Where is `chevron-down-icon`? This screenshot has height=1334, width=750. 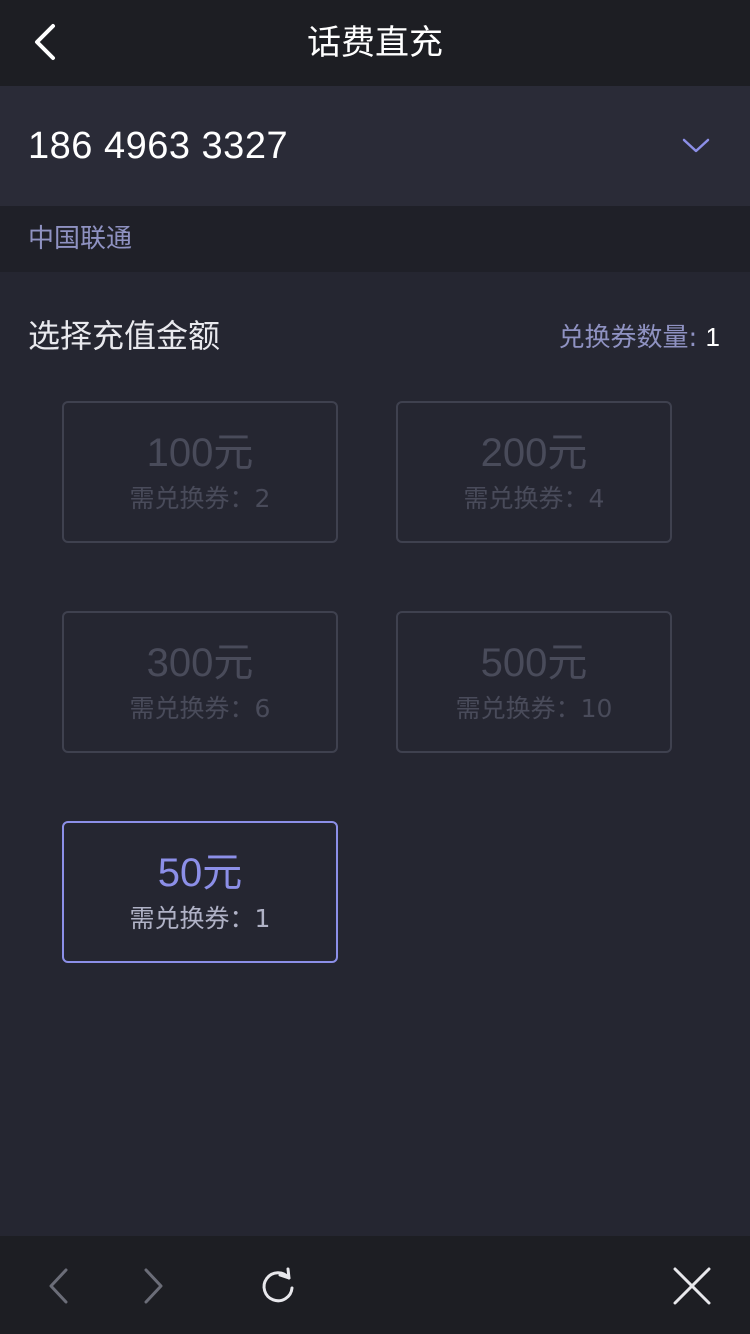
chevron-down-icon is located at coordinates (696, 145).